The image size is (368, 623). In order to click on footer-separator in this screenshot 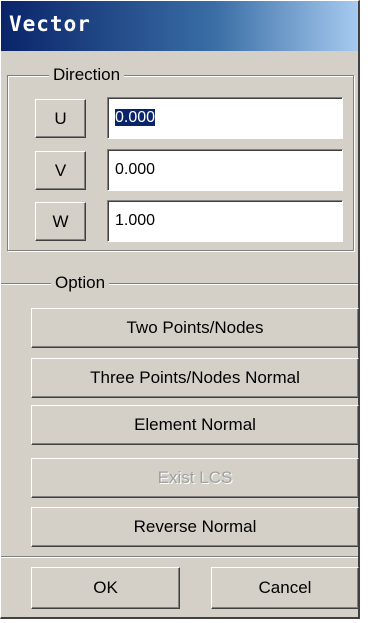, I will do `click(179, 557)`.